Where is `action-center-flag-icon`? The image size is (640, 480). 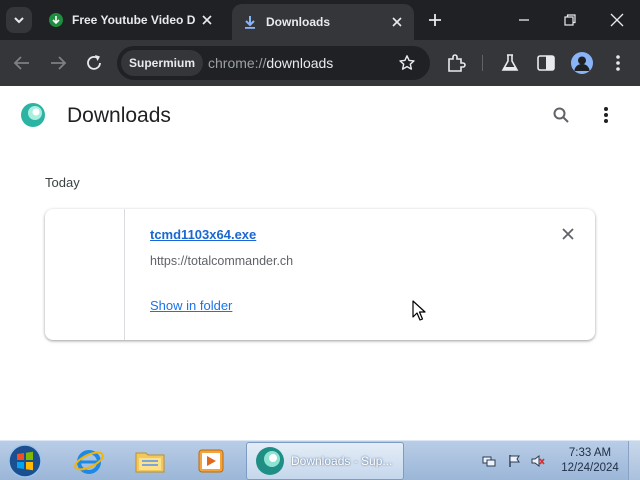
action-center-flag-icon is located at coordinates (514, 461).